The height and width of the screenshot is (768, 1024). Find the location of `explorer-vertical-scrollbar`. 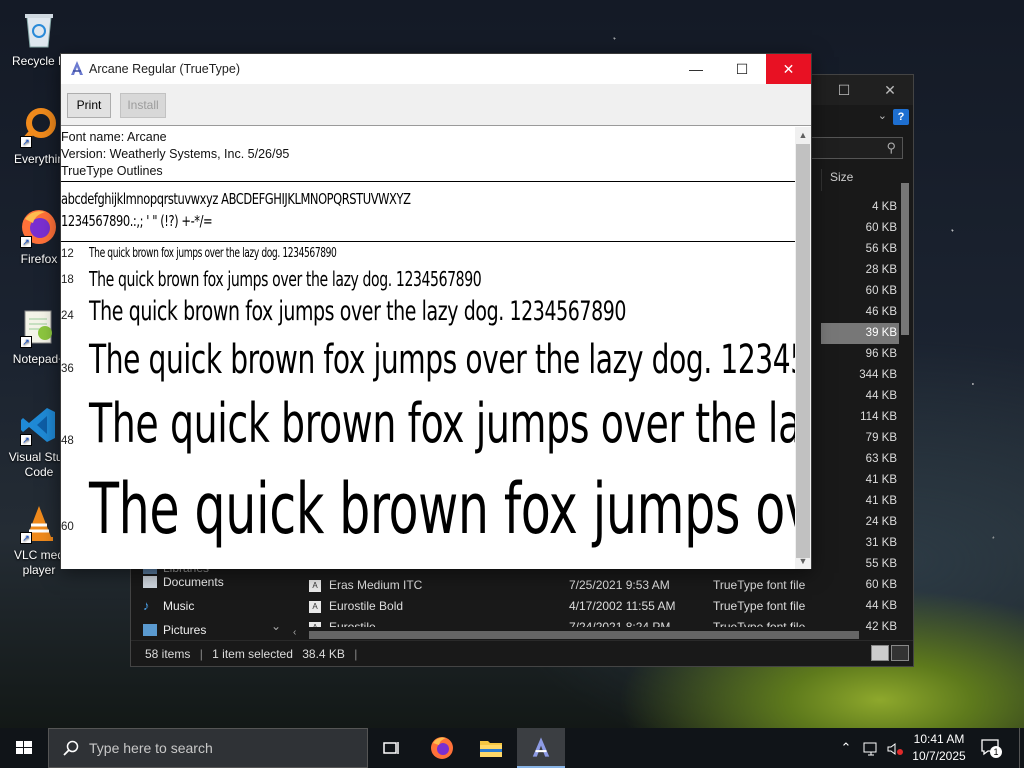

explorer-vertical-scrollbar is located at coordinates (905, 408).